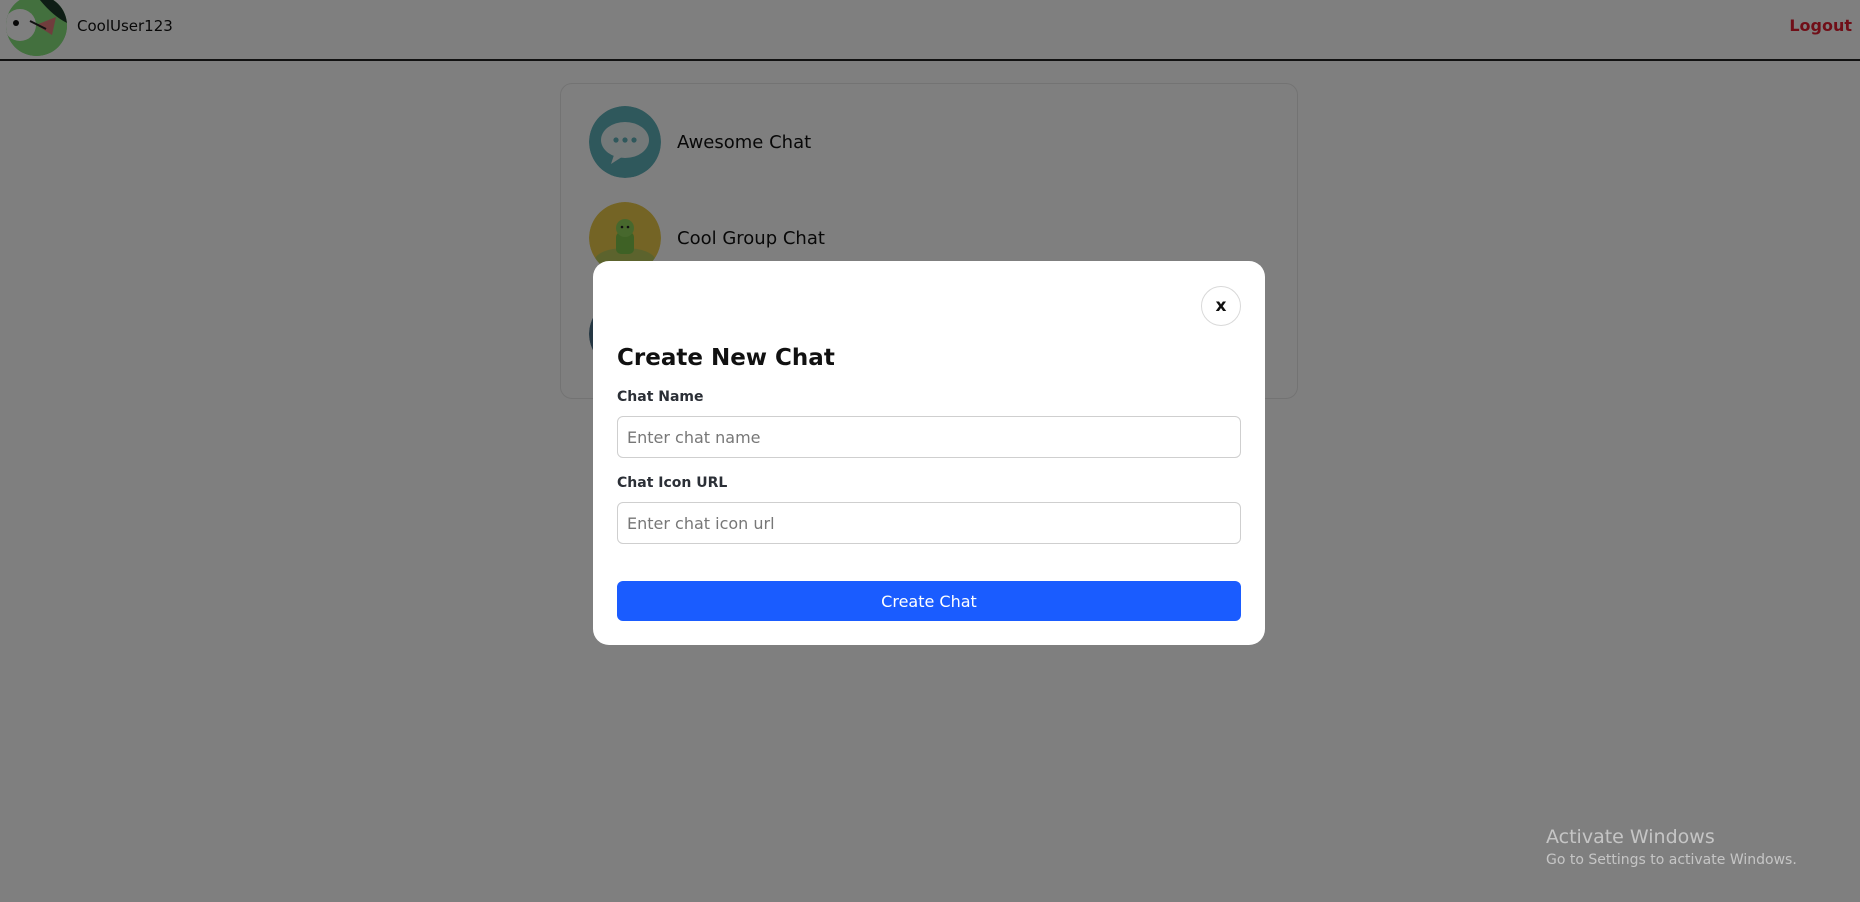 The image size is (1860, 902). Describe the element at coordinates (1221, 306) in the screenshot. I see `close-button: x` at that location.